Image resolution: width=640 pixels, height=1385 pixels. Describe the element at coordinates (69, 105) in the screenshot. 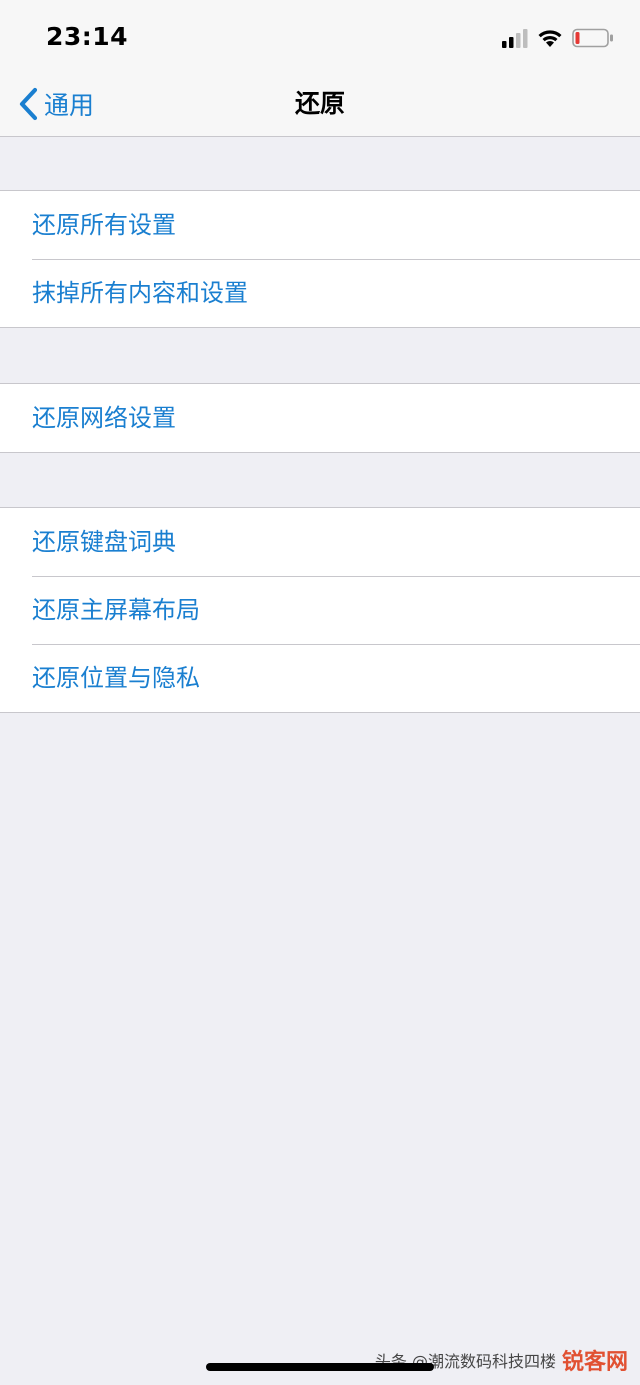

I see `back-button-label: 通用` at that location.